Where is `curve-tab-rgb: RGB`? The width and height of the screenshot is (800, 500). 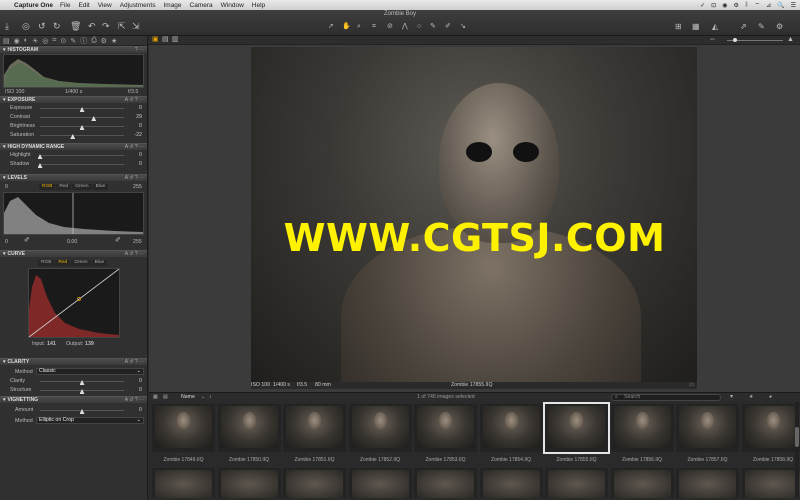
curve-tab-rgb: RGB is located at coordinates (46, 263).